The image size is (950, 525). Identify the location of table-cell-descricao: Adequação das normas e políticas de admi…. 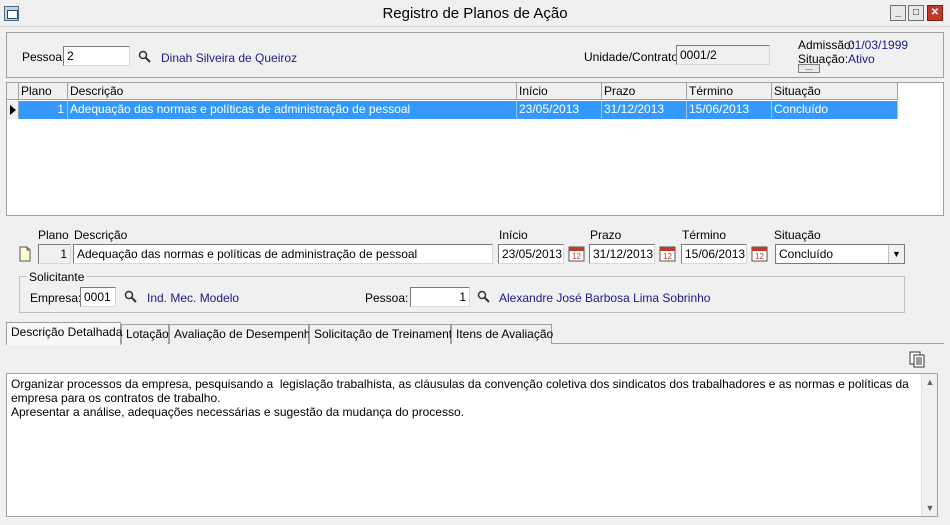
(292, 110).